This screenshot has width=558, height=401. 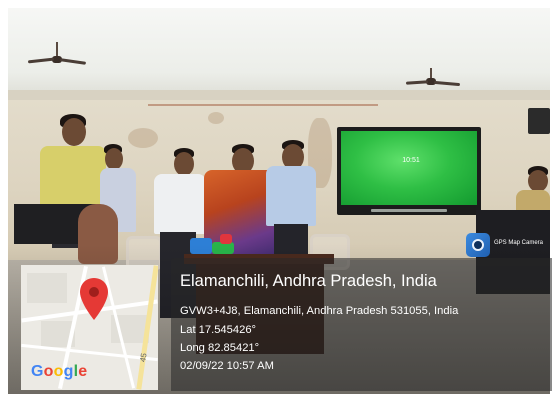 I want to click on display-screen: 10:51, so click(x=409, y=168).